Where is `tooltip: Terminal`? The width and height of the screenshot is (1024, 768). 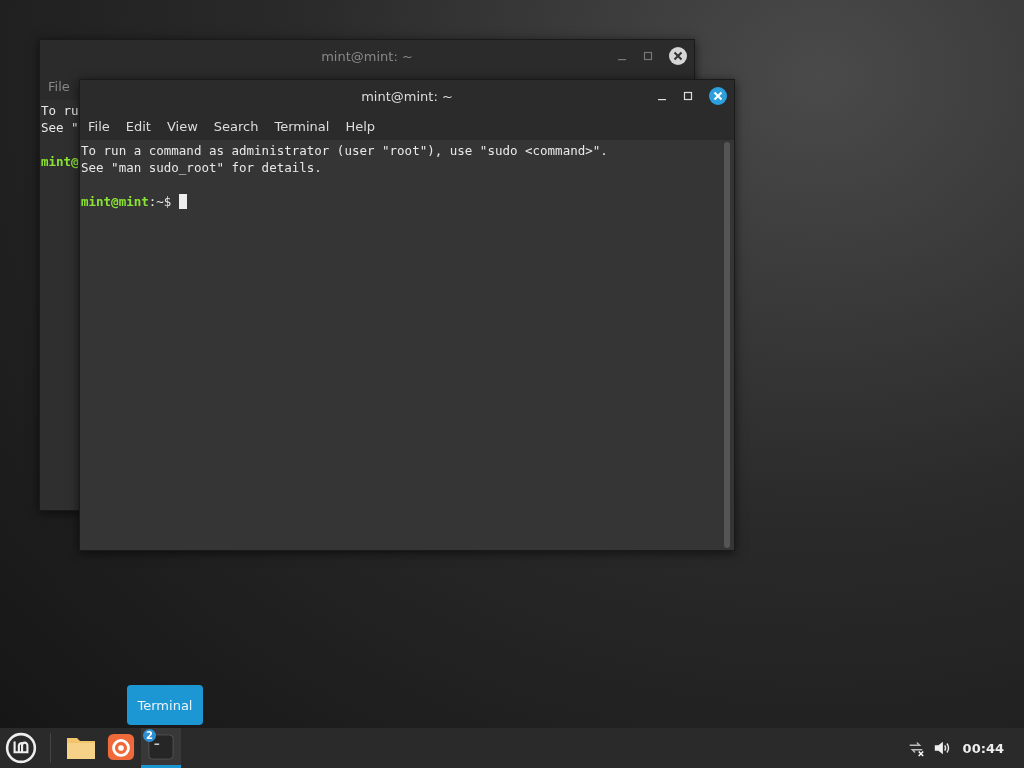 tooltip: Terminal is located at coordinates (165, 705).